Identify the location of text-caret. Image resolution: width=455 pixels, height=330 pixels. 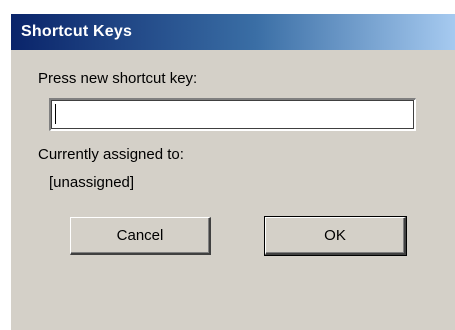
(55, 114).